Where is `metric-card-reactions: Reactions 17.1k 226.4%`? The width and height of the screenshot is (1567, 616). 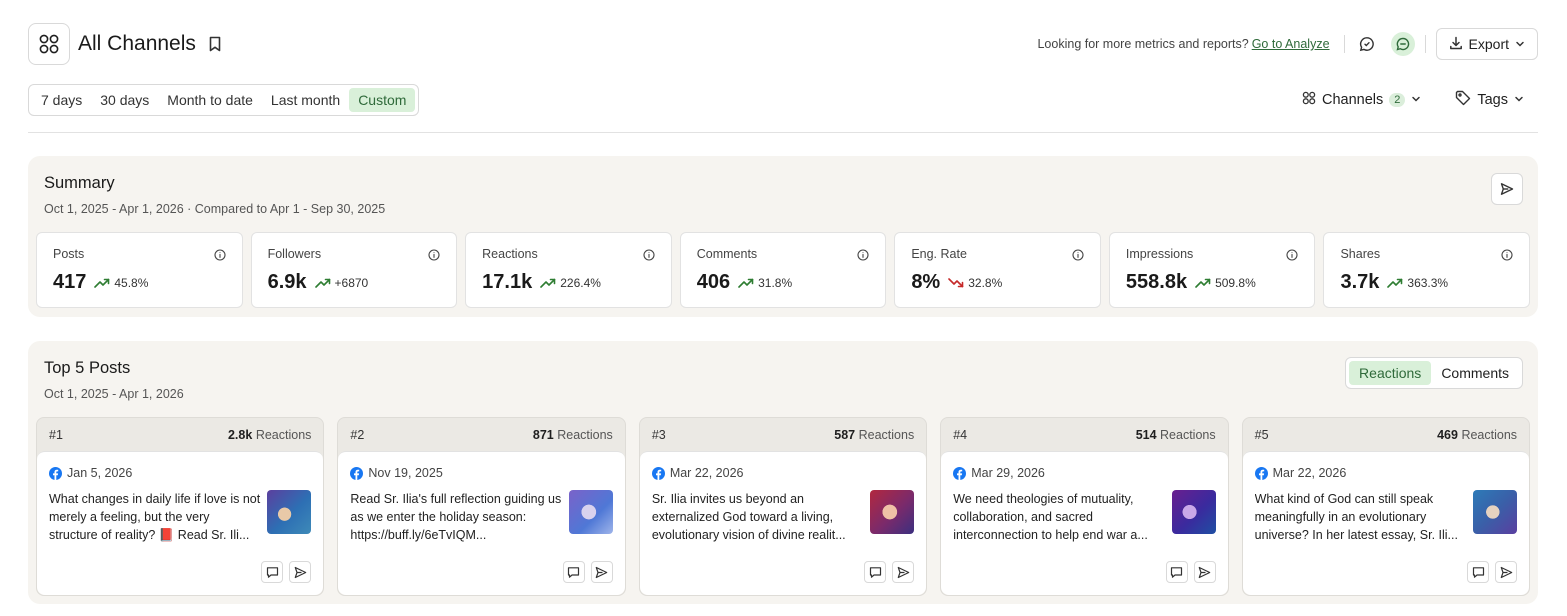 metric-card-reactions: Reactions 17.1k 226.4% is located at coordinates (568, 270).